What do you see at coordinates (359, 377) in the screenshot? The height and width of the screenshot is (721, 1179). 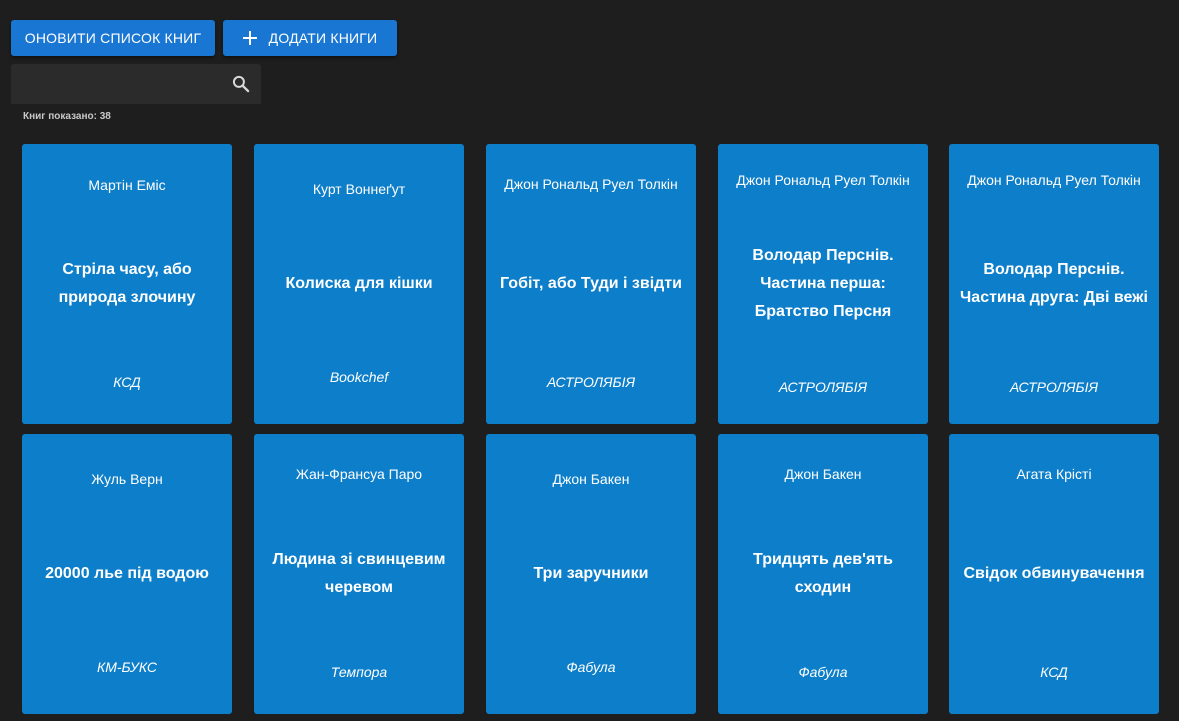 I see `book-publisher: Bookchef` at bounding box center [359, 377].